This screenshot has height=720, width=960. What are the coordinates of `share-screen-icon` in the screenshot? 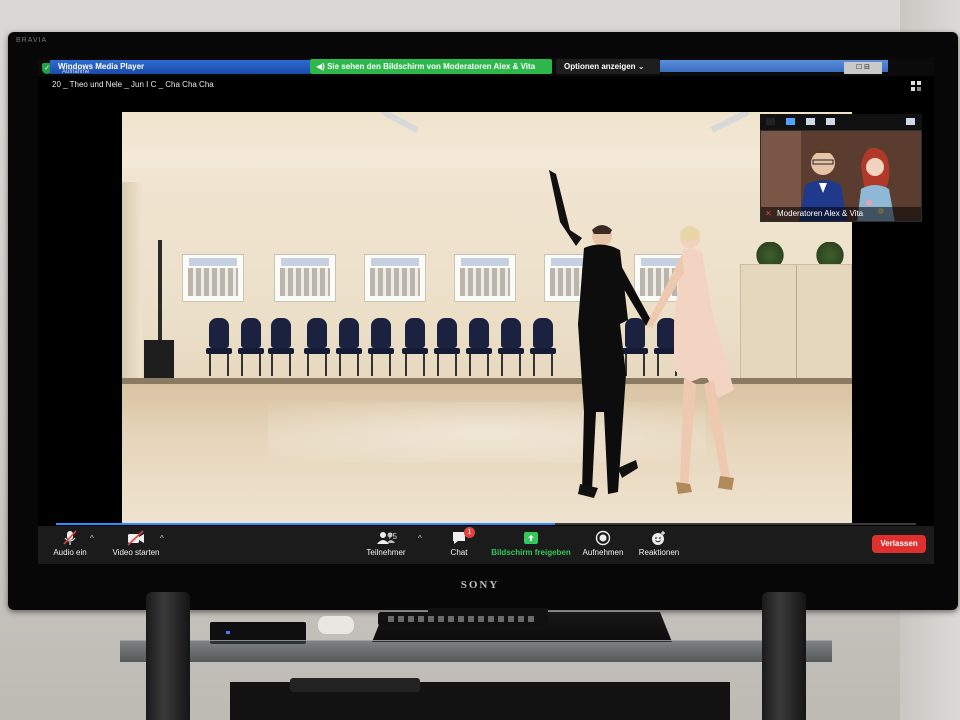 It's located at (531, 538).